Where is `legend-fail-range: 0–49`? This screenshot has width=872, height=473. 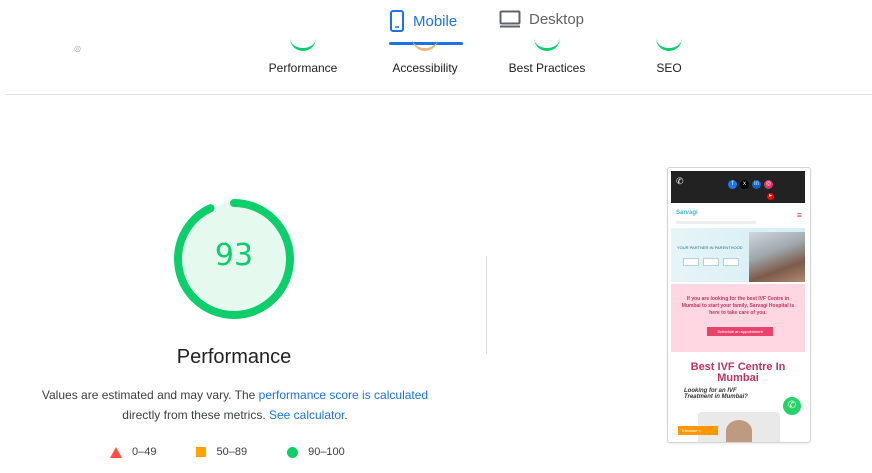 legend-fail-range: 0–49 is located at coordinates (144, 452).